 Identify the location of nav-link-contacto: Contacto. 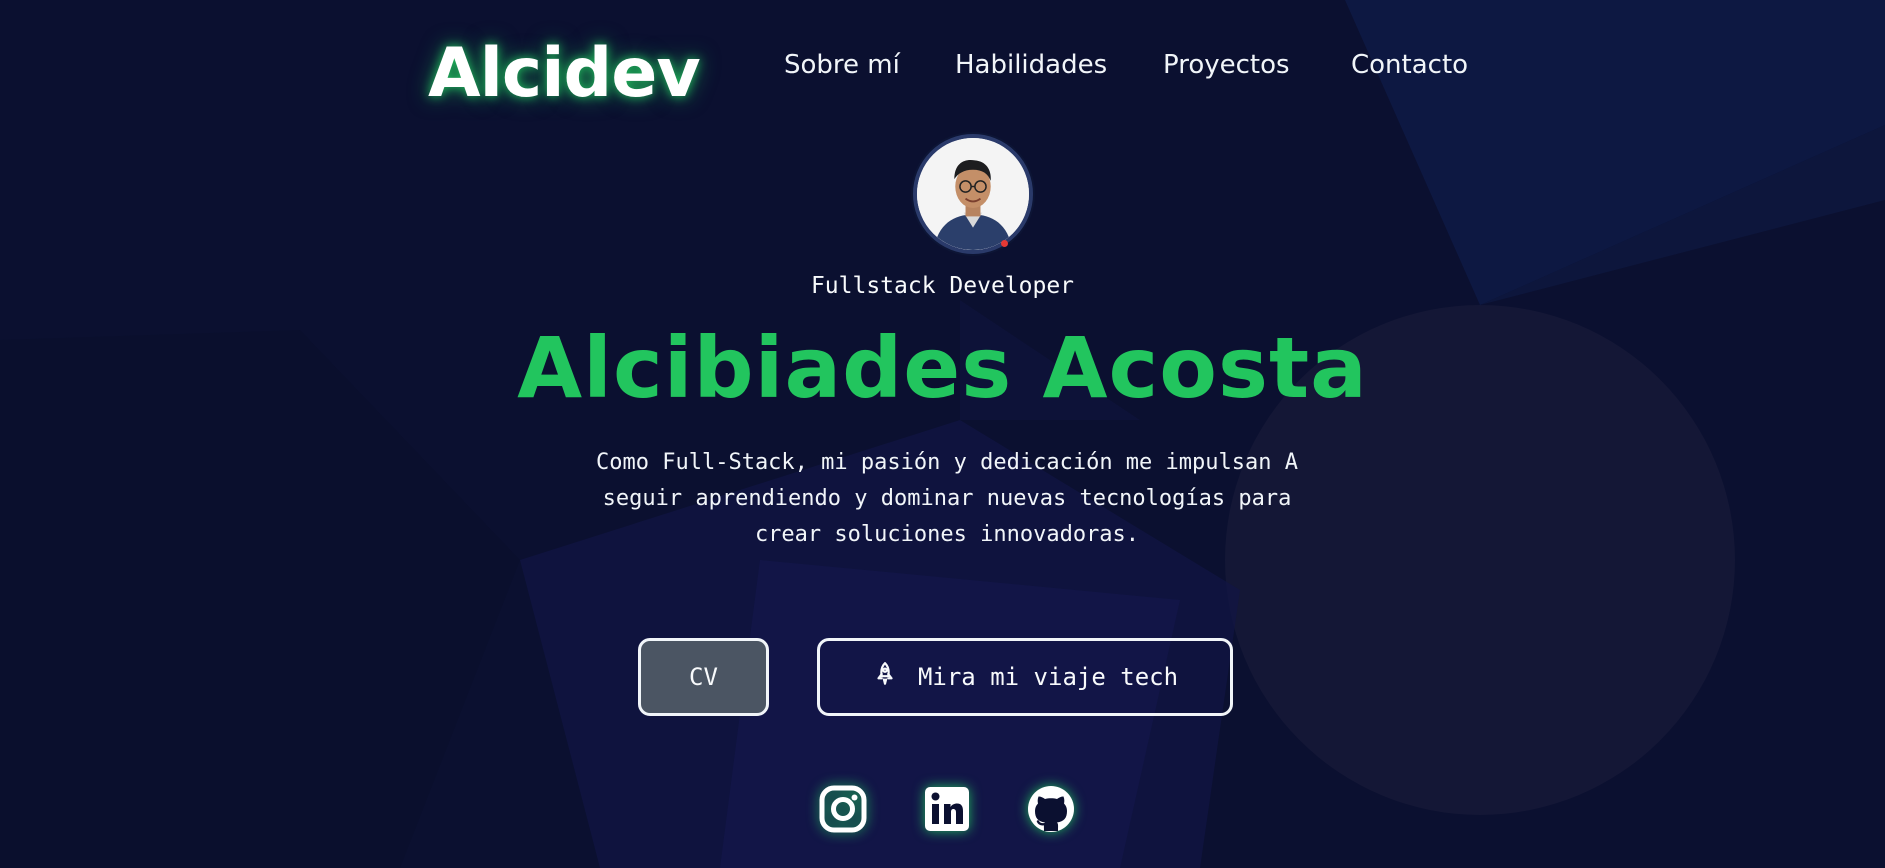
(1409, 65).